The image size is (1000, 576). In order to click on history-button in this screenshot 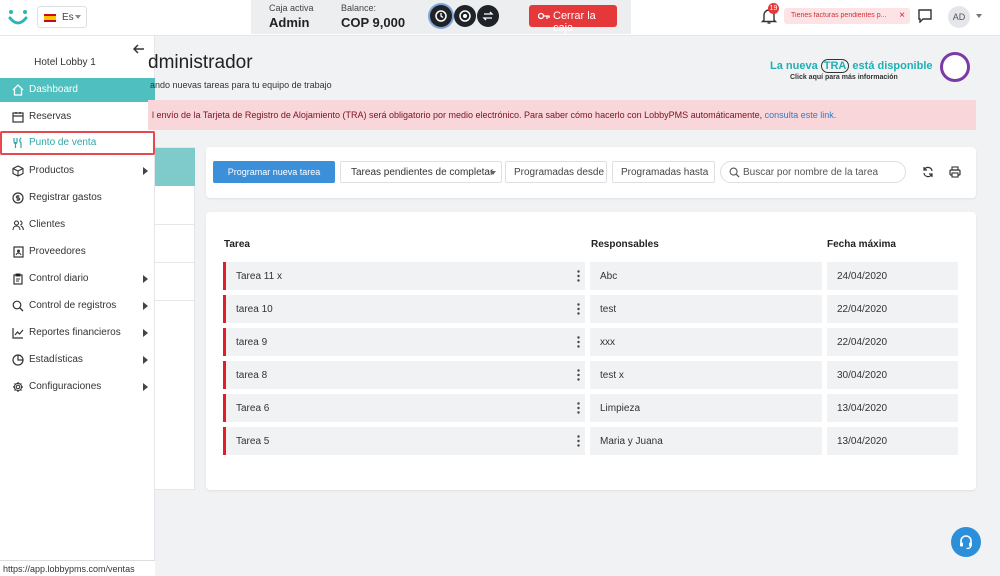, I will do `click(441, 16)`.